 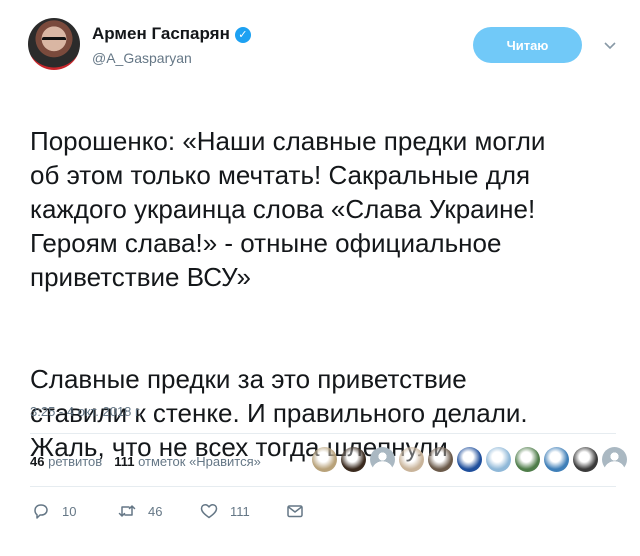 What do you see at coordinates (54, 511) in the screenshot?
I see `reply-button: 10` at bounding box center [54, 511].